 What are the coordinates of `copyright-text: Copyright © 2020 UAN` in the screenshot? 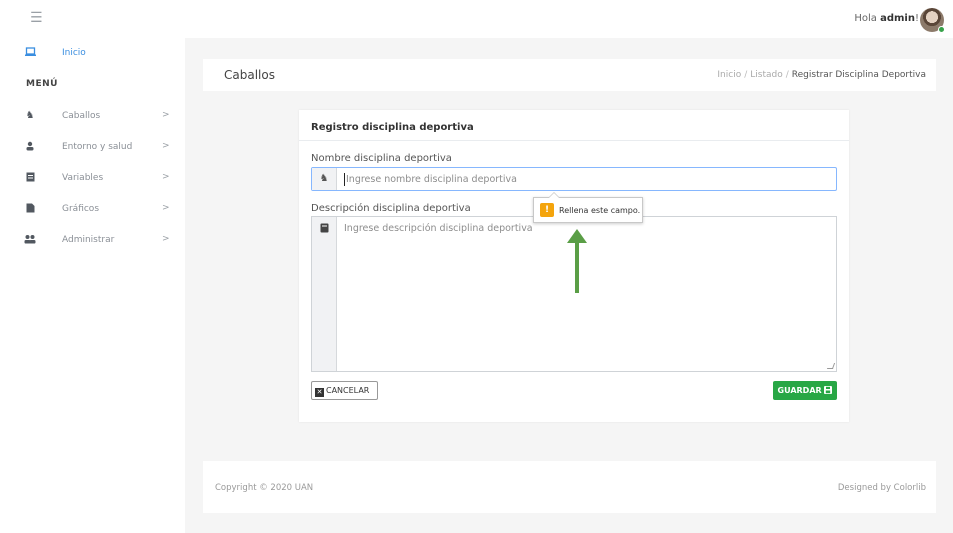 It's located at (264, 488).